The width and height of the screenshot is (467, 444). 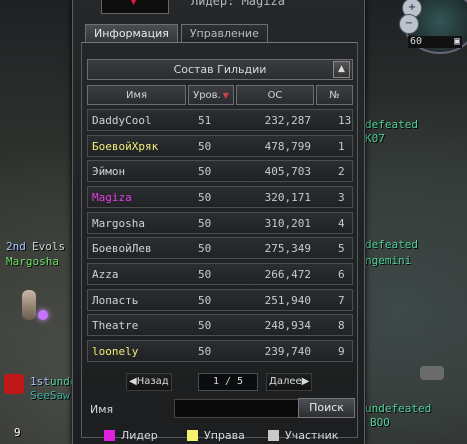 What do you see at coordinates (49, 246) in the screenshot?
I see `scene-label: Evols` at bounding box center [49, 246].